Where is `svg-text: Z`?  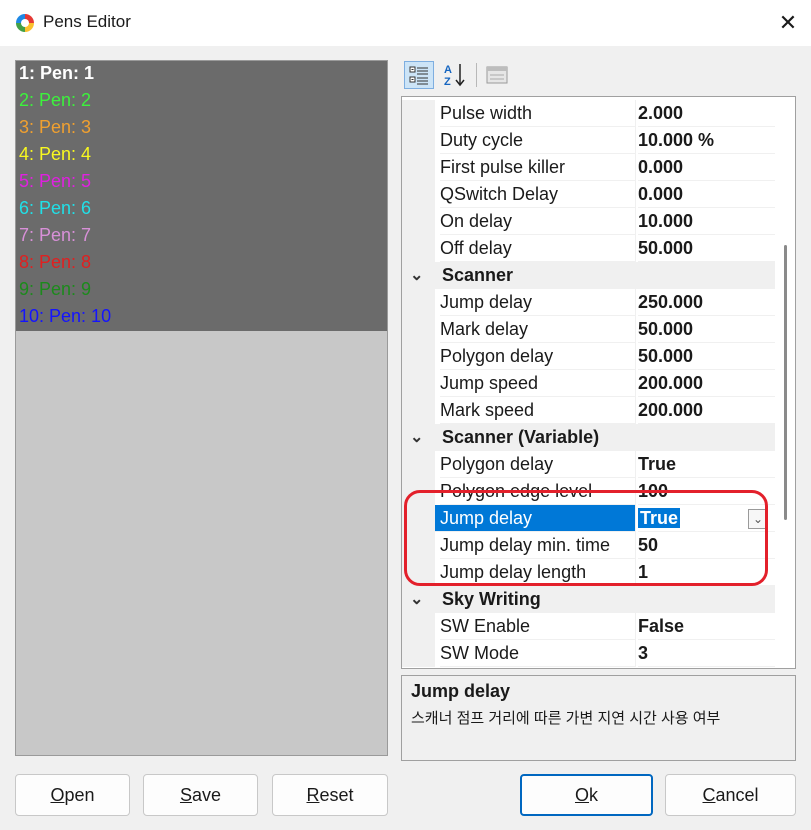
svg-text: Z is located at coordinates (447, 82).